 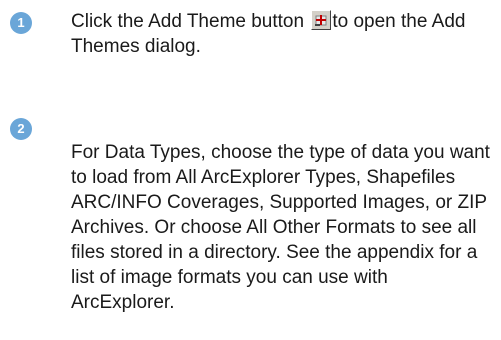 I want to click on step-1-text-before-icon: Click the Add Theme button, so click(x=190, y=21).